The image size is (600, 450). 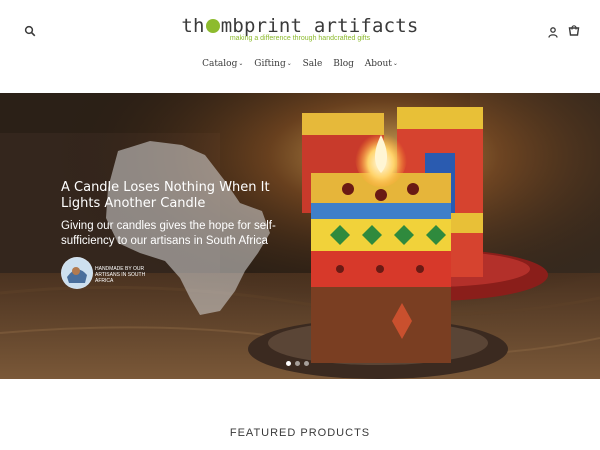 I want to click on nav-item-about: About⌄, so click(x=381, y=64).